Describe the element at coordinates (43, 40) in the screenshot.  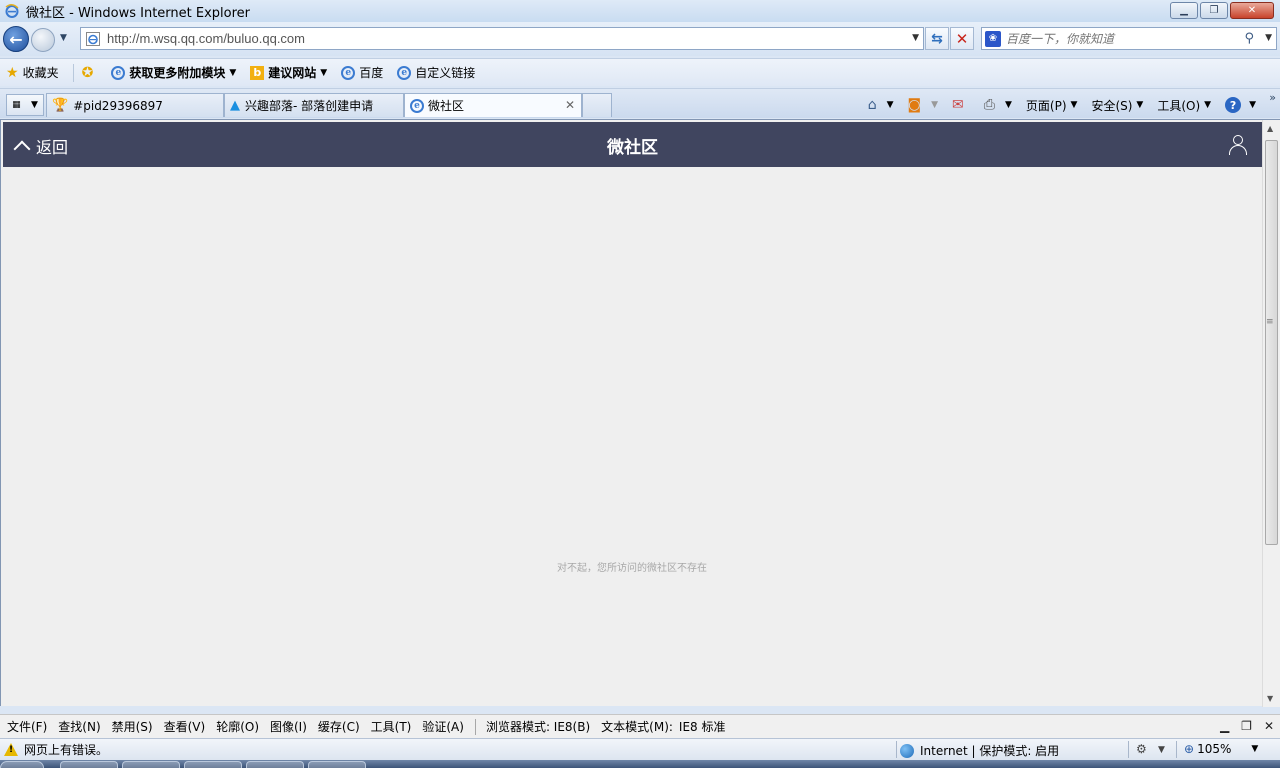
I see `forward-button` at that location.